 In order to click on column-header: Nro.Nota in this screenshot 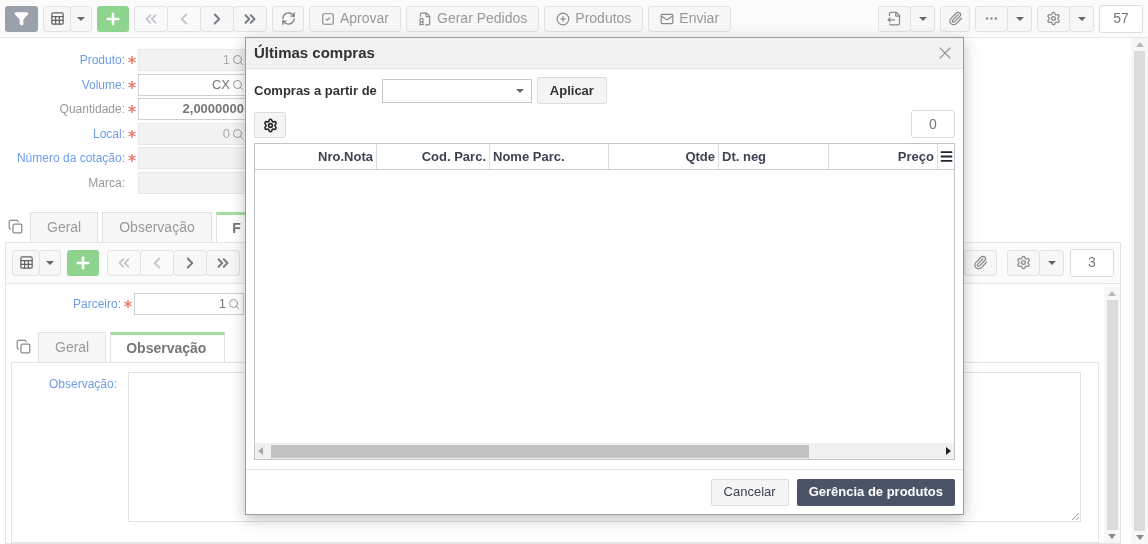, I will do `click(316, 156)`.